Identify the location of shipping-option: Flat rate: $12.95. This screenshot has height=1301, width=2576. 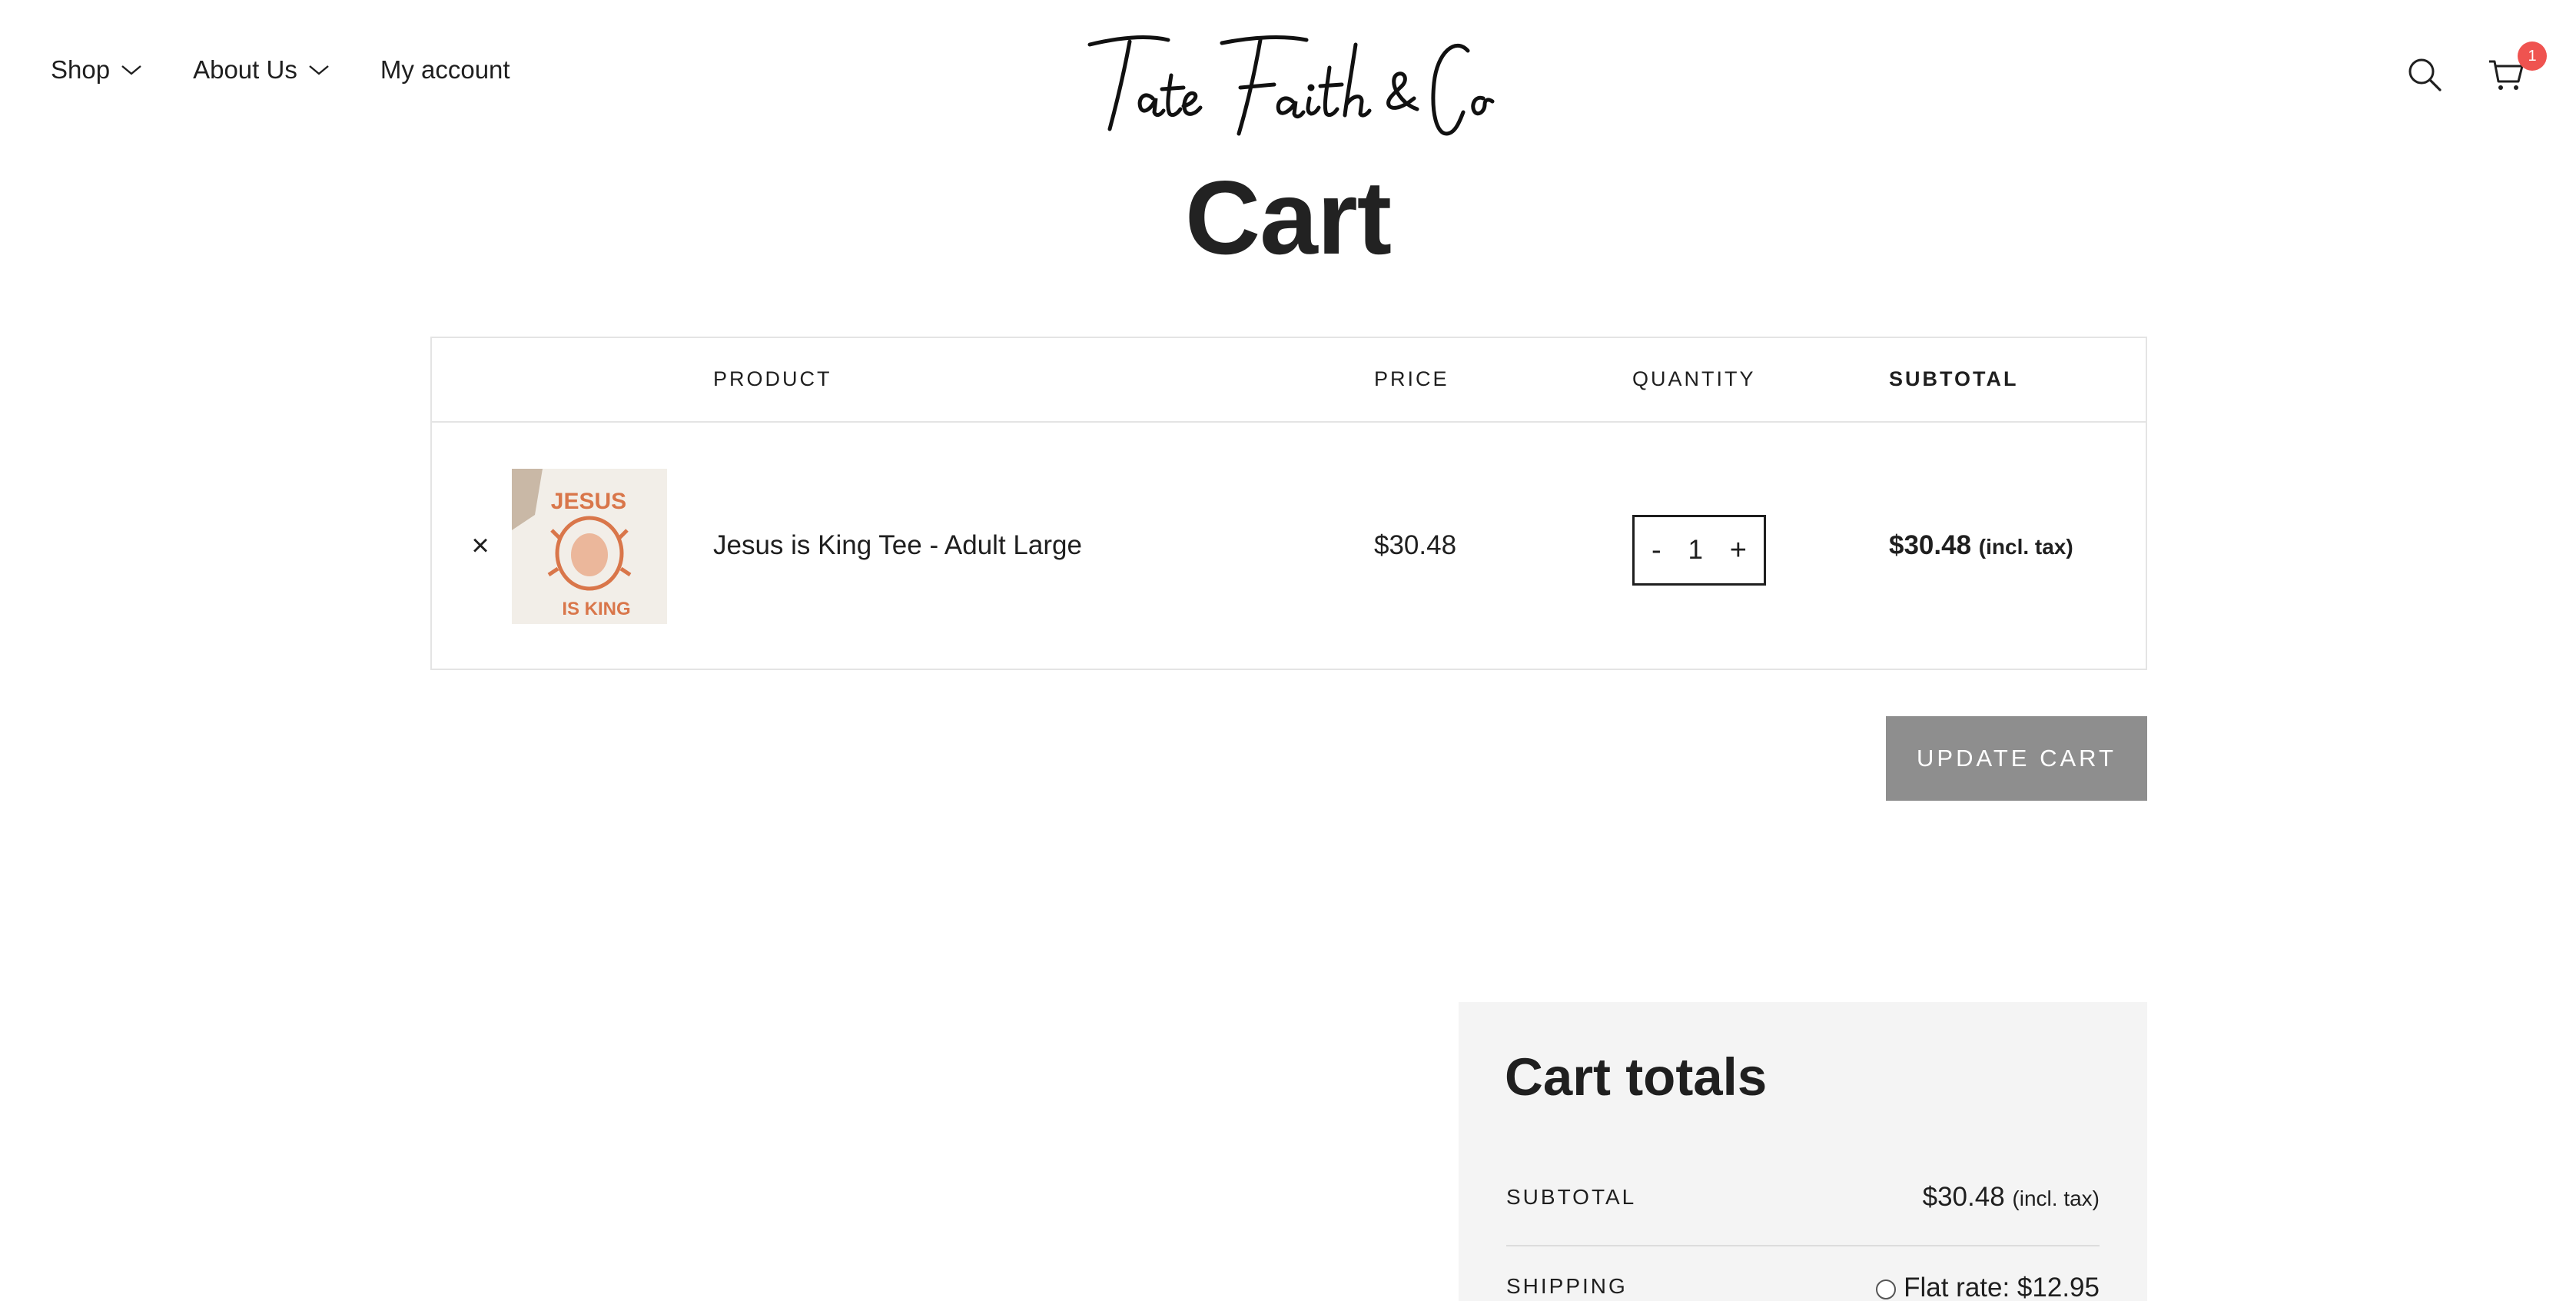
(1988, 1287).